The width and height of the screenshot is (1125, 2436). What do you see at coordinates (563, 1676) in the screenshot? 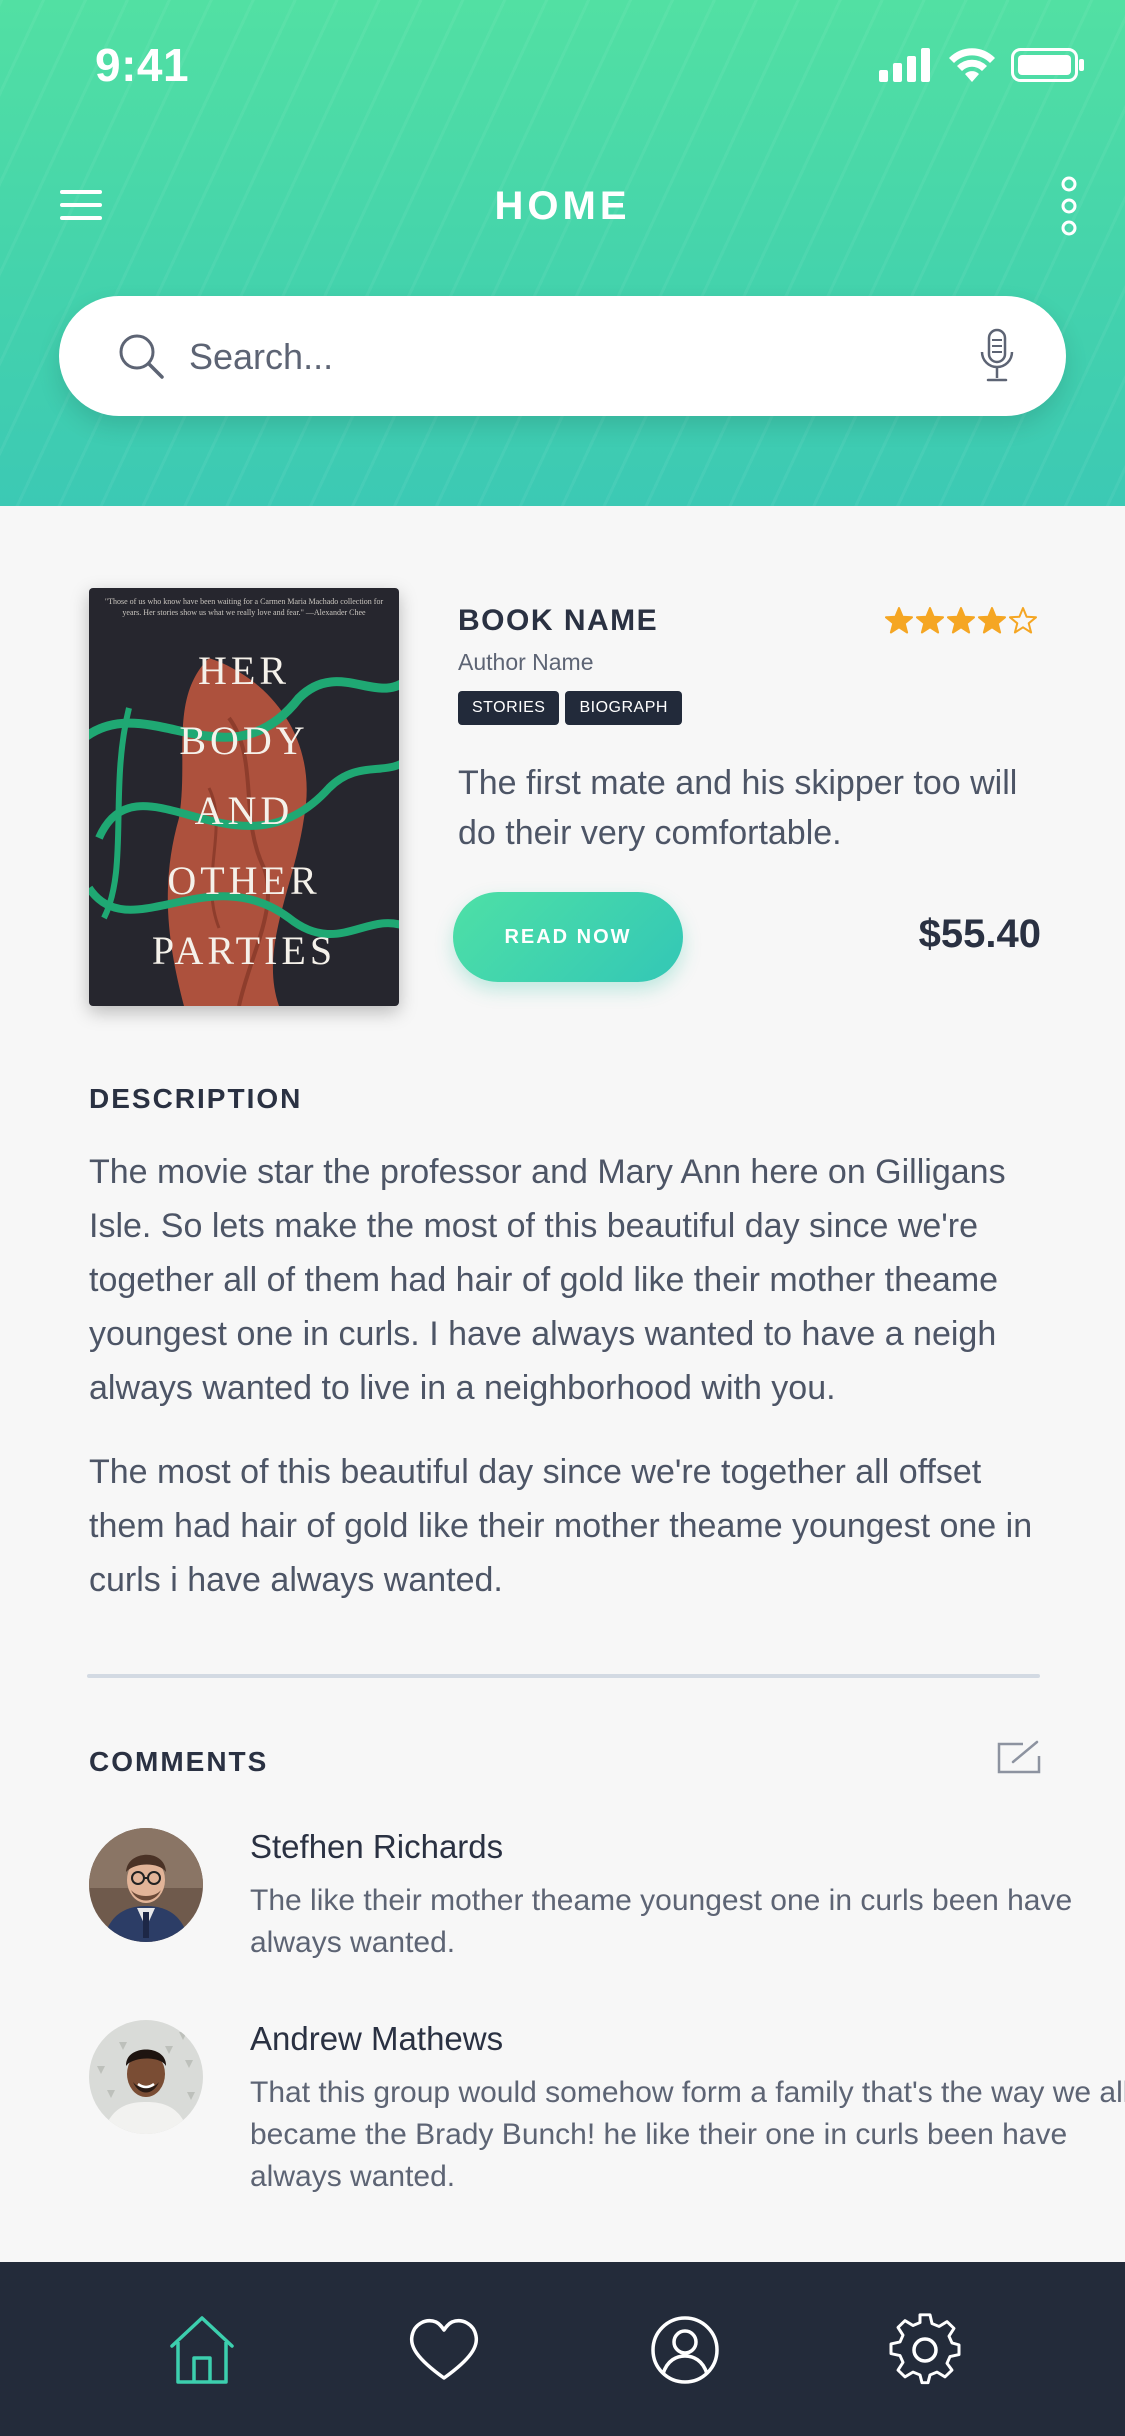
I see `section-divider` at bounding box center [563, 1676].